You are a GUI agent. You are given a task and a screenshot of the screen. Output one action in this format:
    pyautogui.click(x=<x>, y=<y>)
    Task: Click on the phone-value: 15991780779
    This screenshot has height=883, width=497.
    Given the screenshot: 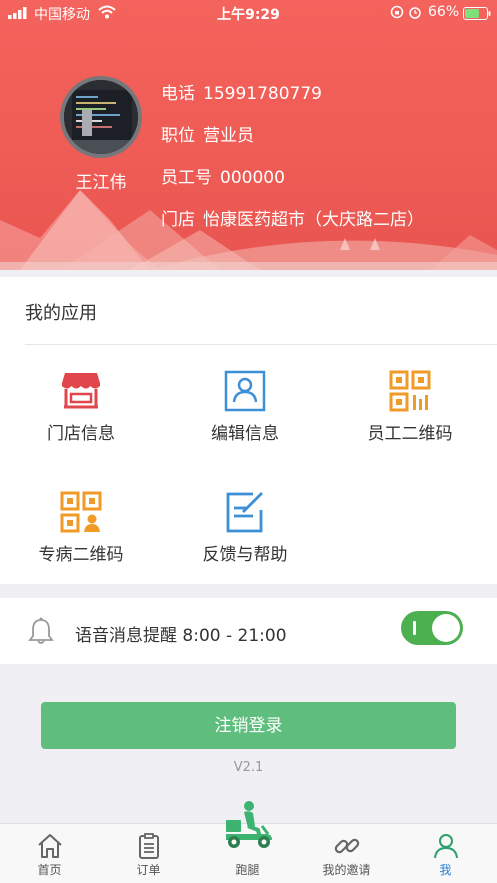 What is the action you would take?
    pyautogui.click(x=262, y=94)
    